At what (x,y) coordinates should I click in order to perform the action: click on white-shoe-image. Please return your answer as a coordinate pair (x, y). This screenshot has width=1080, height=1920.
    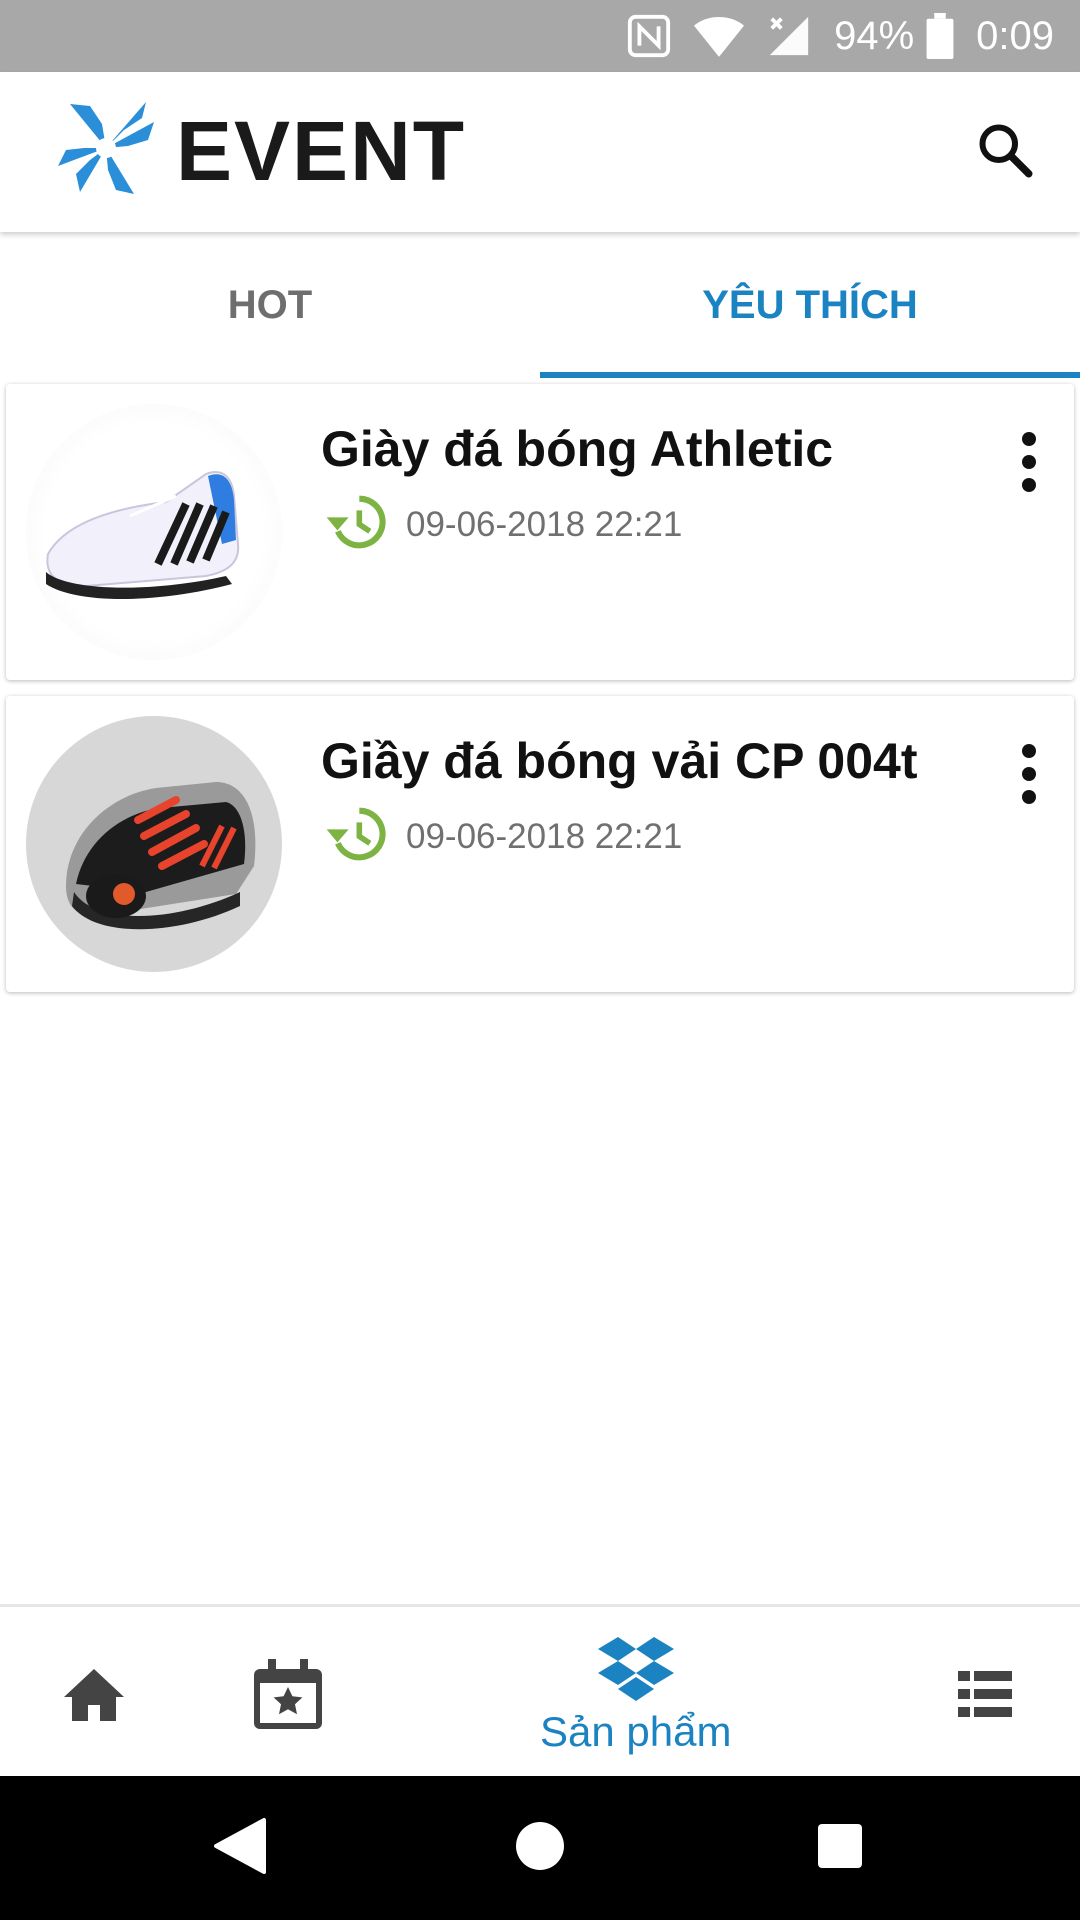
    Looking at the image, I should click on (143, 535).